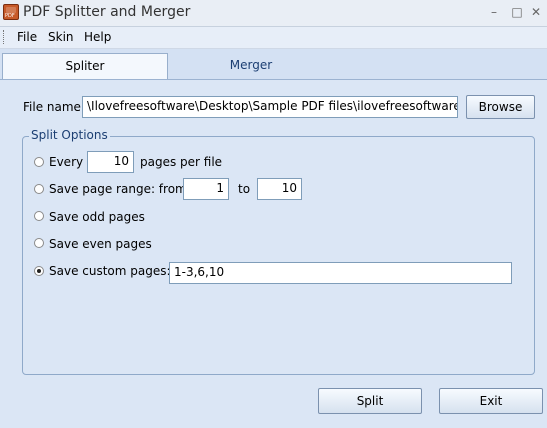  What do you see at coordinates (27, 37) in the screenshot?
I see `menu-file: File` at bounding box center [27, 37].